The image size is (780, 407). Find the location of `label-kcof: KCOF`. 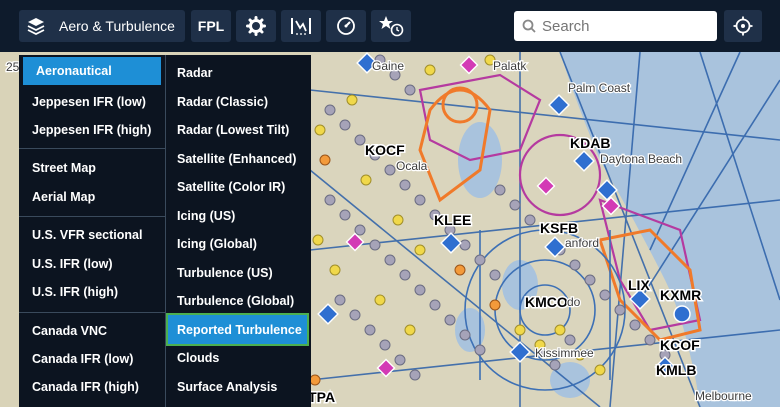

label-kcof: KCOF is located at coordinates (680, 345).